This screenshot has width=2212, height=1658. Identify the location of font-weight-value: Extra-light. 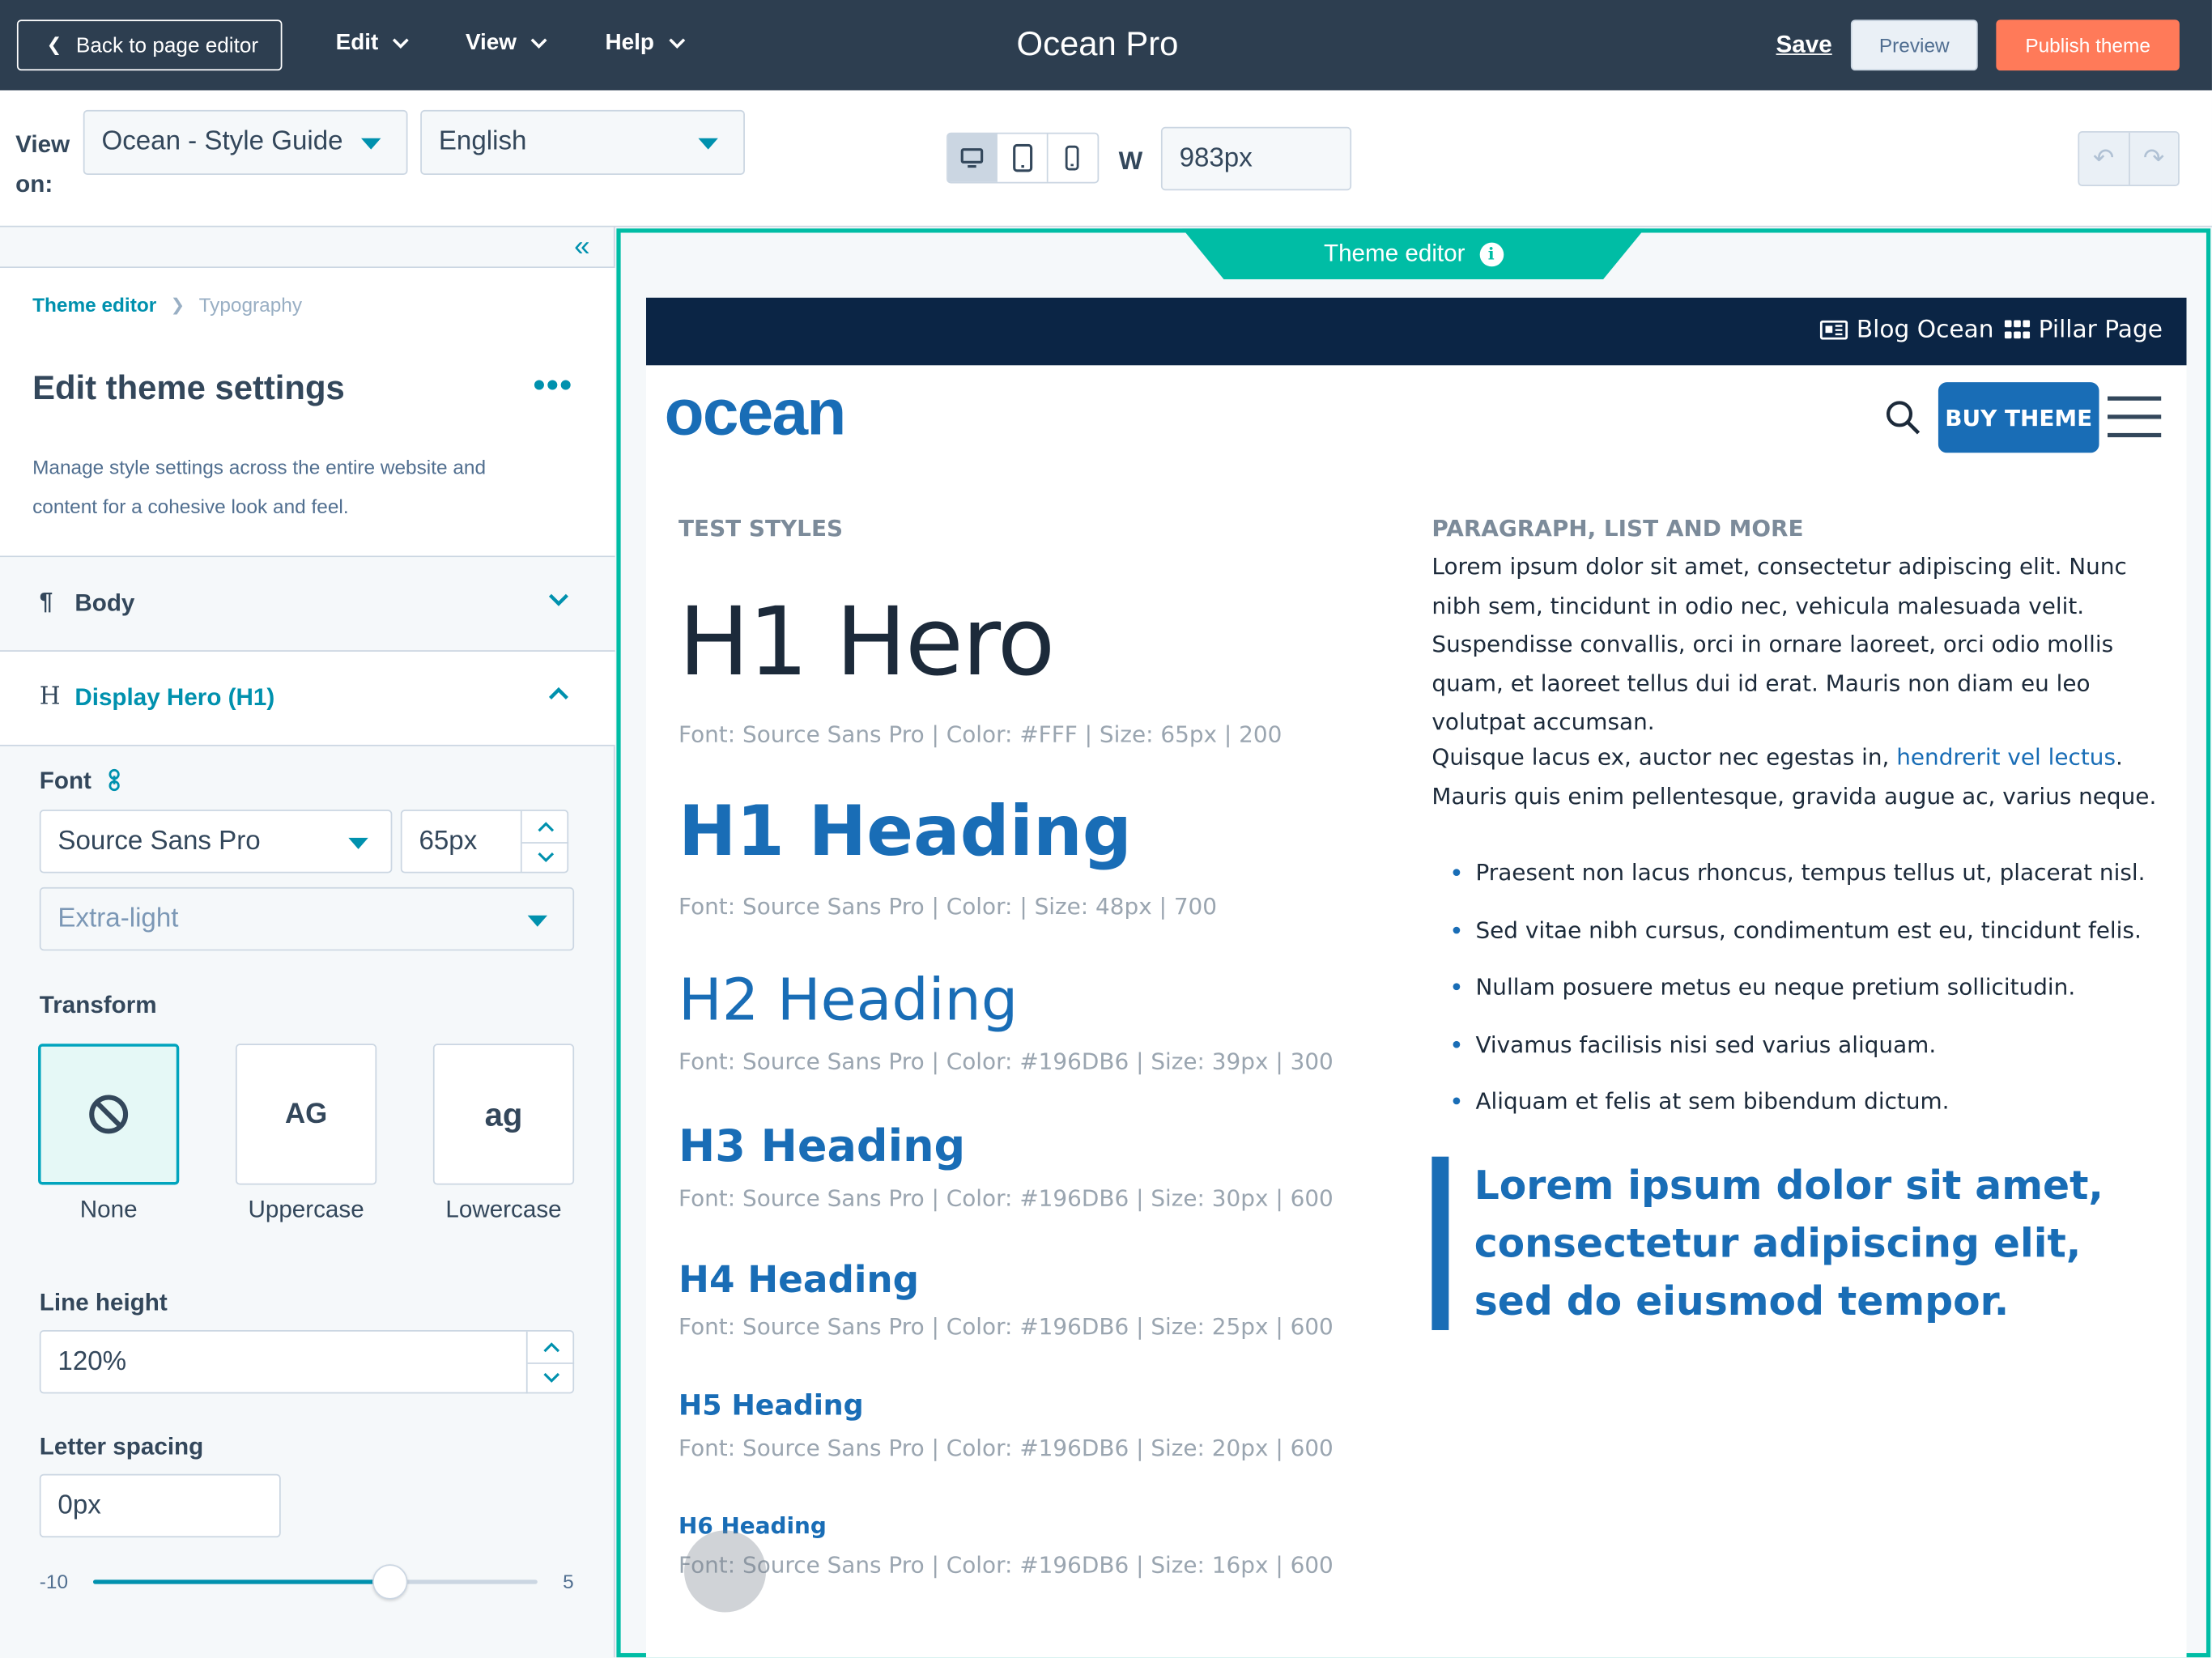
(118, 918).